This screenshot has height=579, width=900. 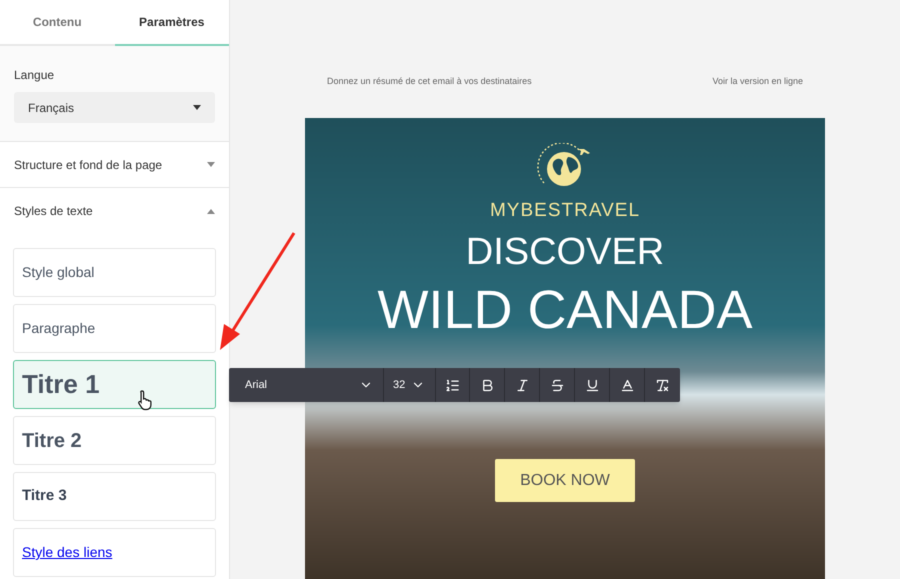 What do you see at coordinates (306, 385) in the screenshot?
I see `font-select: Arial` at bounding box center [306, 385].